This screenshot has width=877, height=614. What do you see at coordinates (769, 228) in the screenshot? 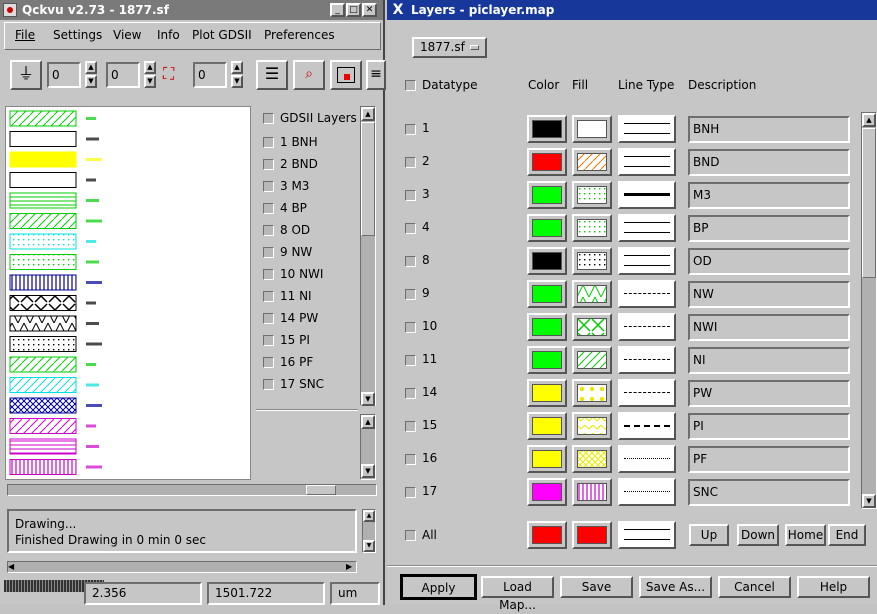
I see `row-description-field: BP` at bounding box center [769, 228].